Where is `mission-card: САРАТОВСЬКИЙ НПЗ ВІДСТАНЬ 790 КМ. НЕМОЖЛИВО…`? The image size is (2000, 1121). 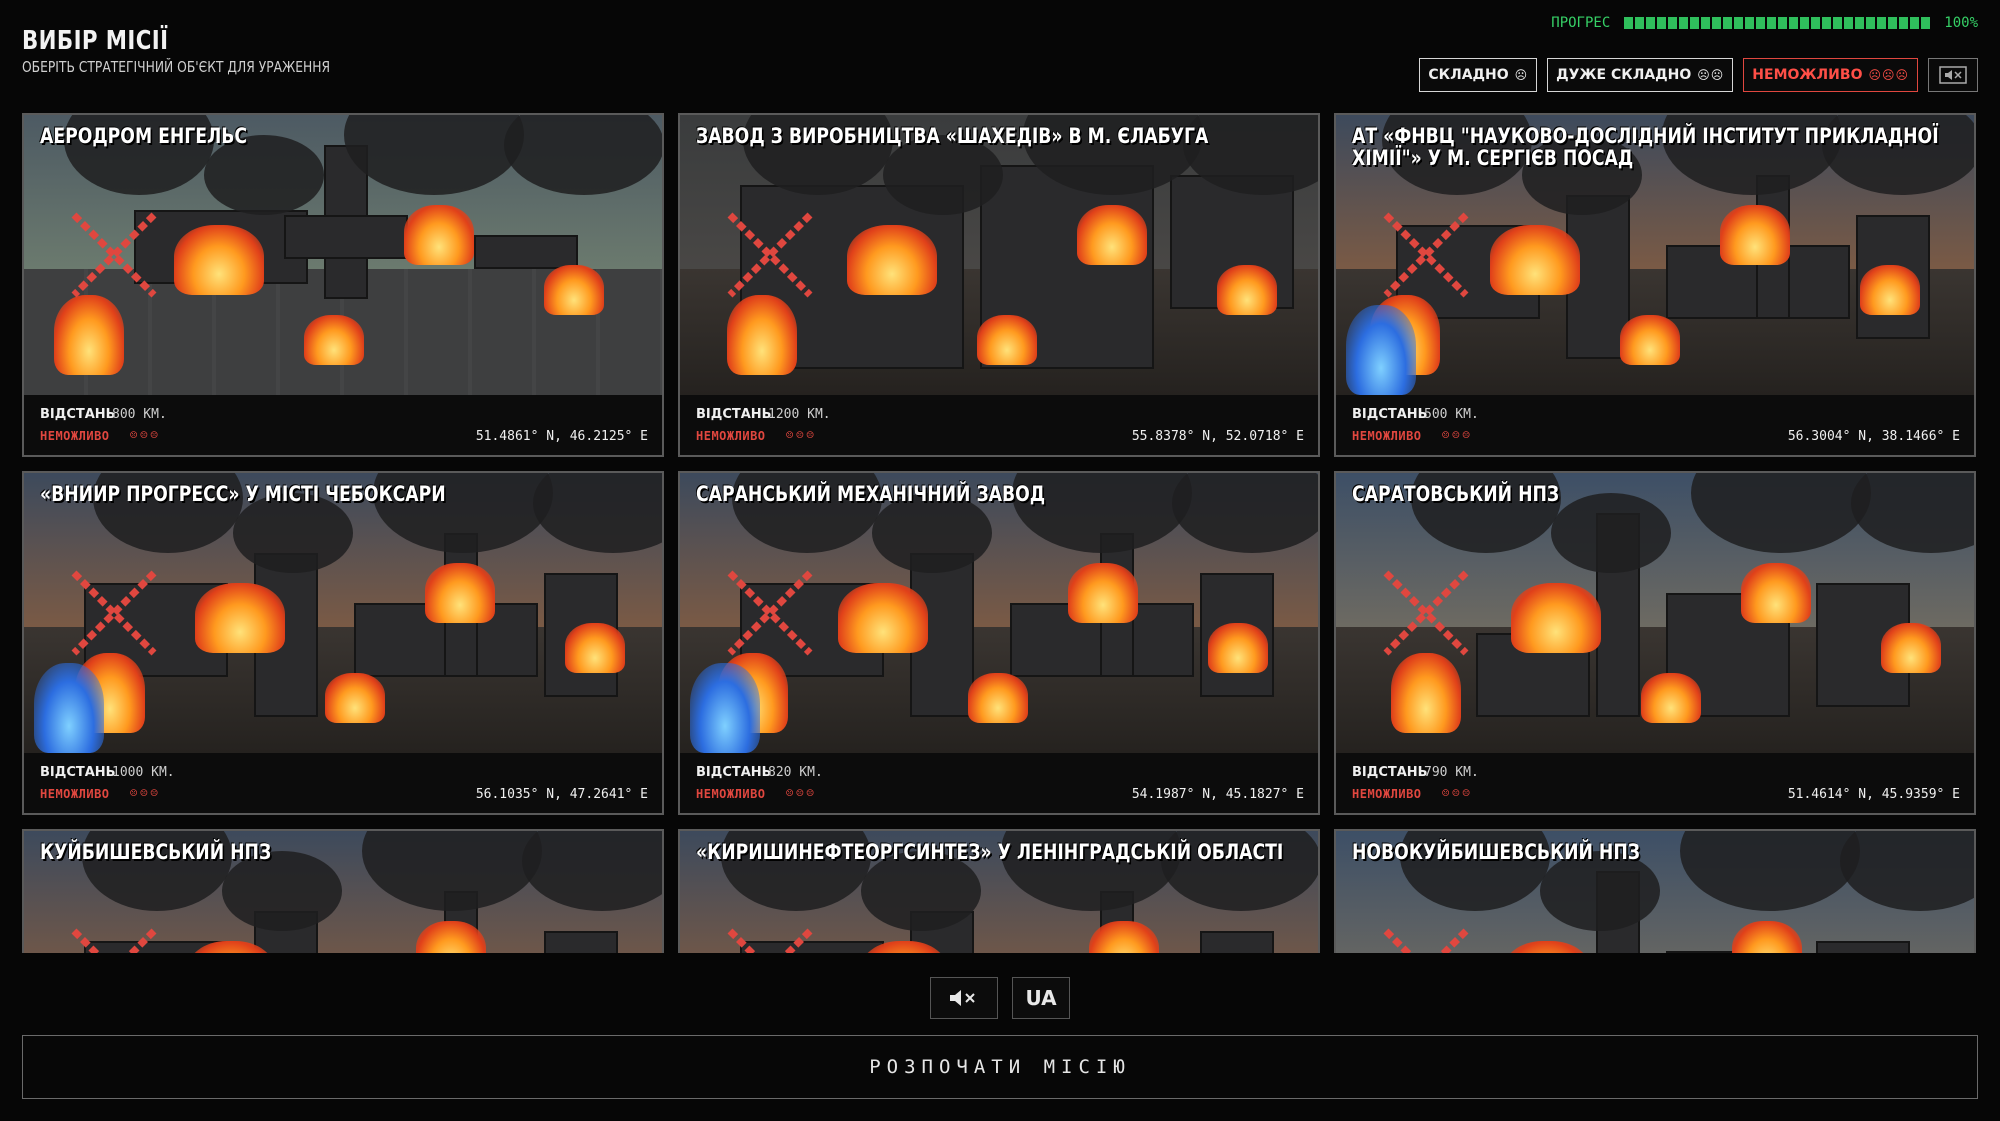 mission-card: САРАТОВСЬКИЙ НПЗ ВІДСТАНЬ 790 КМ. НЕМОЖЛИВО… is located at coordinates (1655, 643).